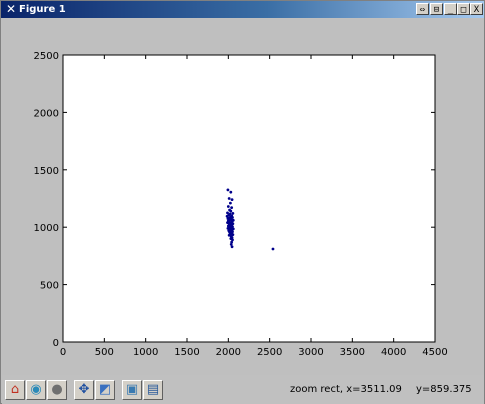 This screenshot has height=404, width=485. What do you see at coordinates (56, 343) in the screenshot?
I see `y-tick-label: 0` at bounding box center [56, 343].